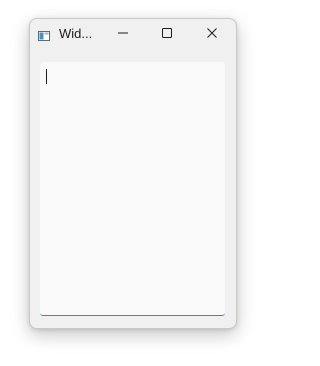  I want to click on minimize-button, so click(123, 34).